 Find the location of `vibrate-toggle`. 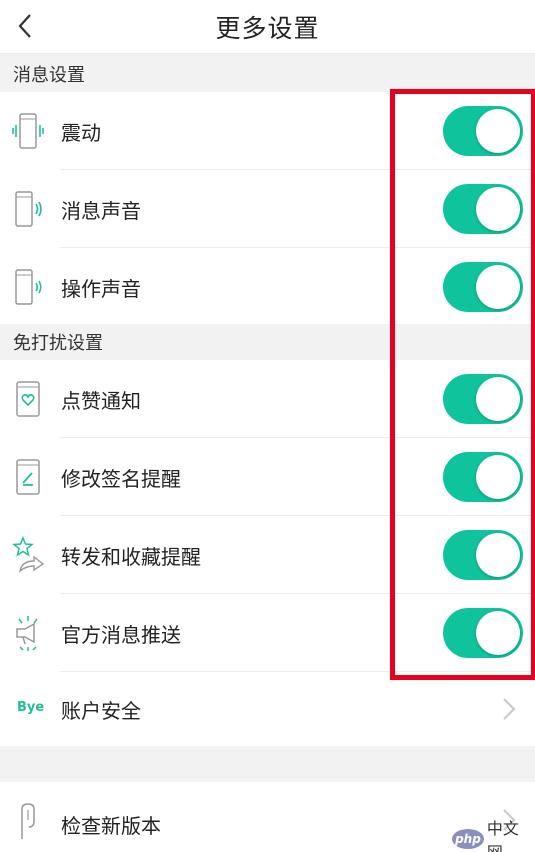

vibrate-toggle is located at coordinates (483, 131).